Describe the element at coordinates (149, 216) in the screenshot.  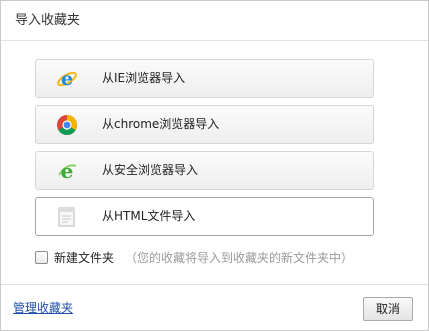
I see `import-from-html-label: 从HTML文件导入` at that location.